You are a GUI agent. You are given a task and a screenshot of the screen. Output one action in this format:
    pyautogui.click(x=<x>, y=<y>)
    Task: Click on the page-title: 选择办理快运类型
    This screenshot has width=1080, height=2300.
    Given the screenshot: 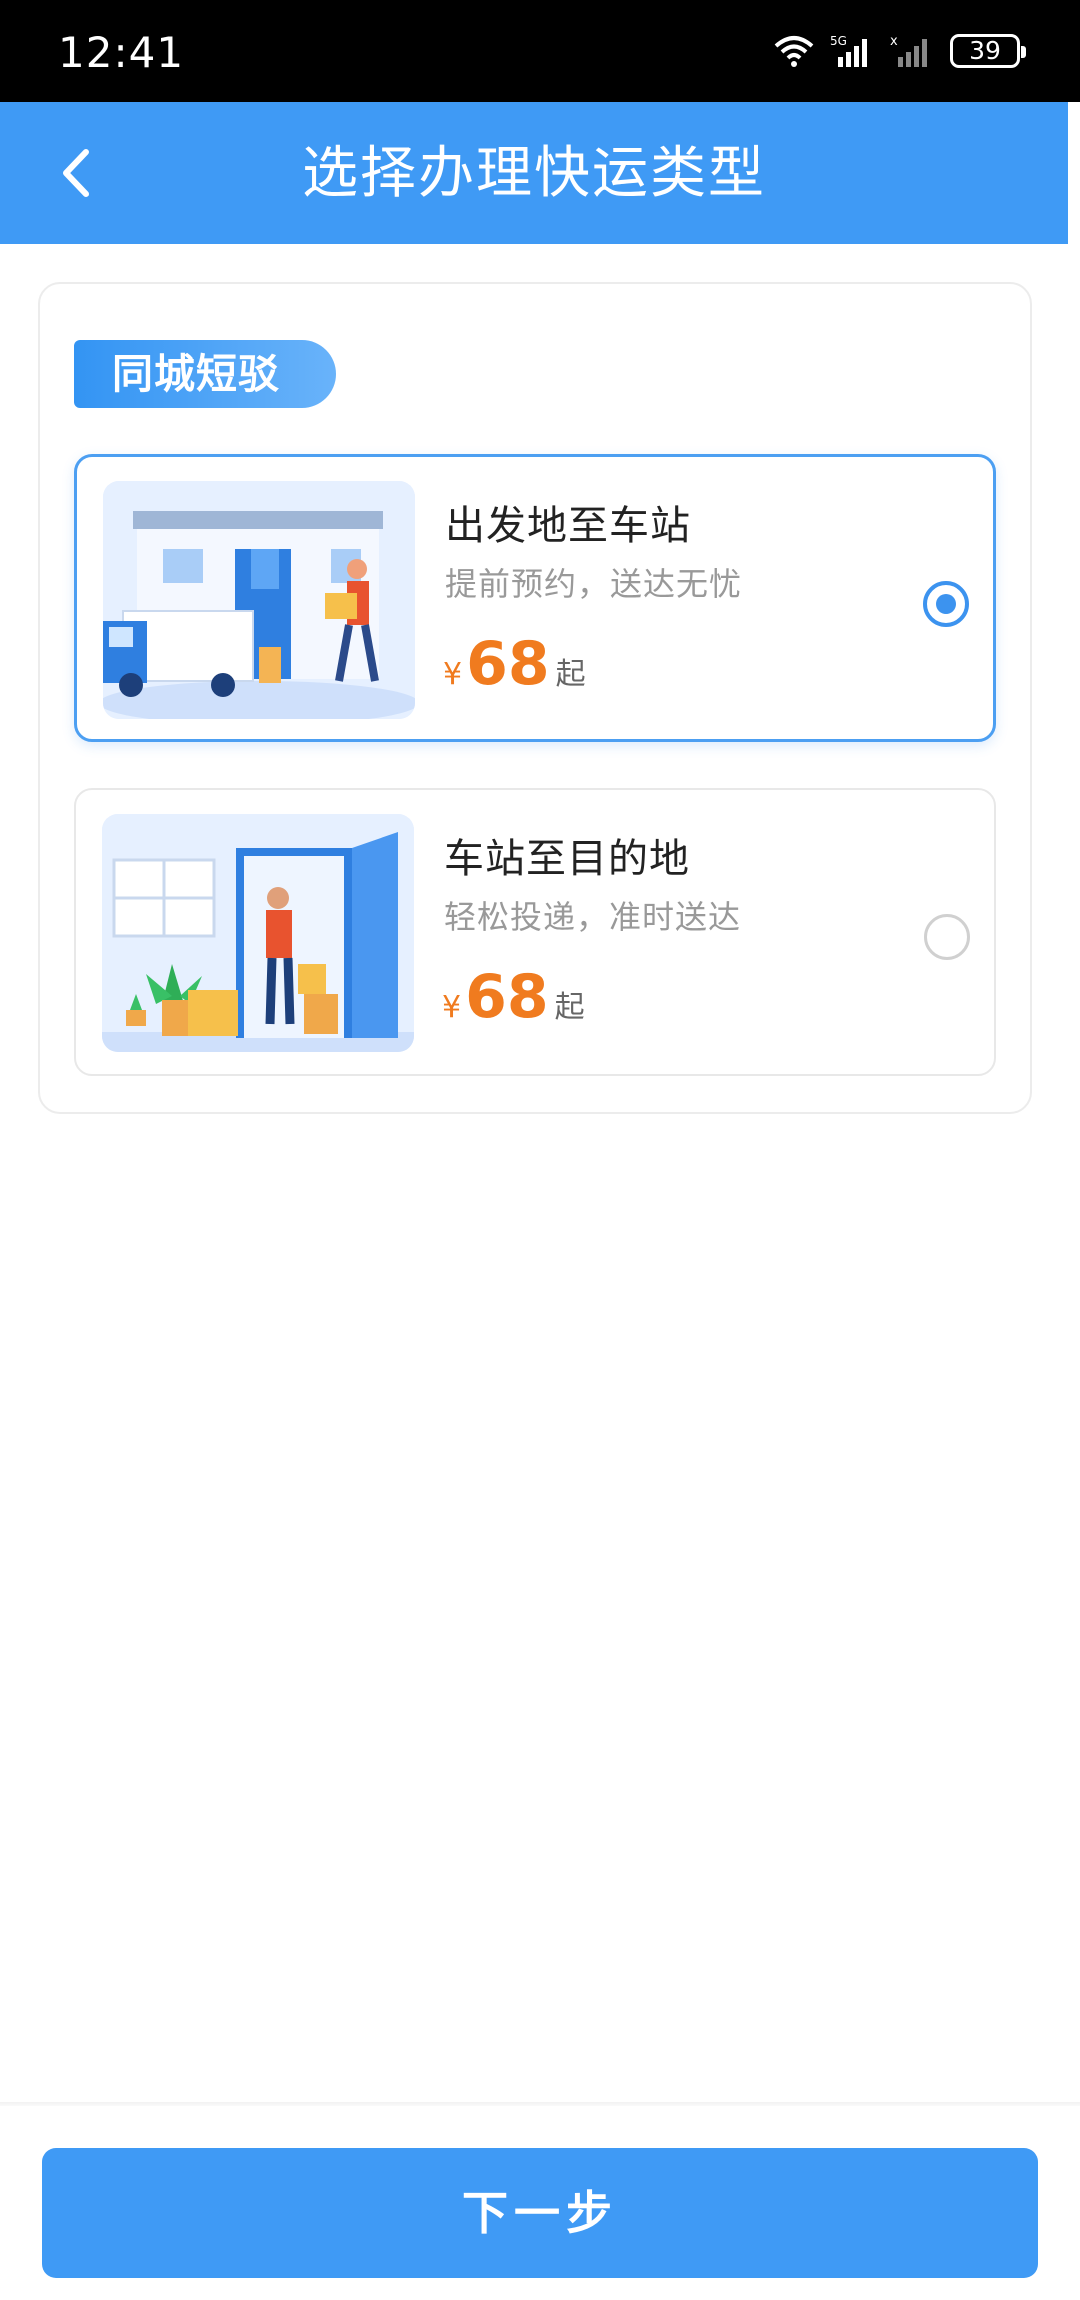 What is the action you would take?
    pyautogui.click(x=534, y=173)
    